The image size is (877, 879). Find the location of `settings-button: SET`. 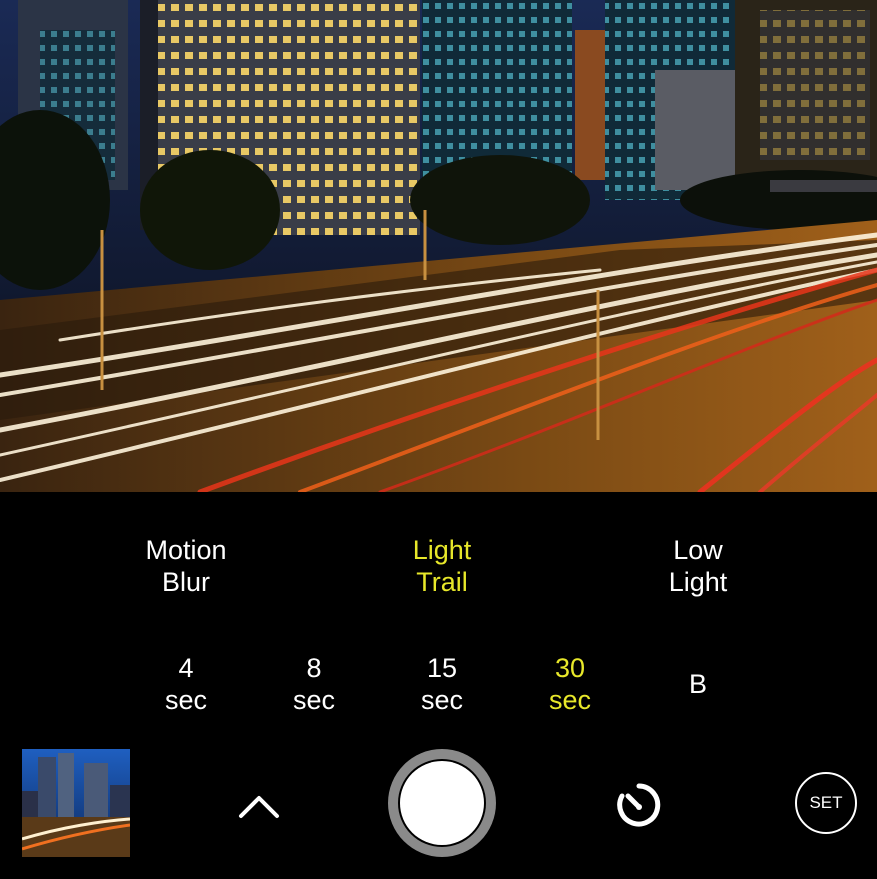

settings-button: SET is located at coordinates (826, 803).